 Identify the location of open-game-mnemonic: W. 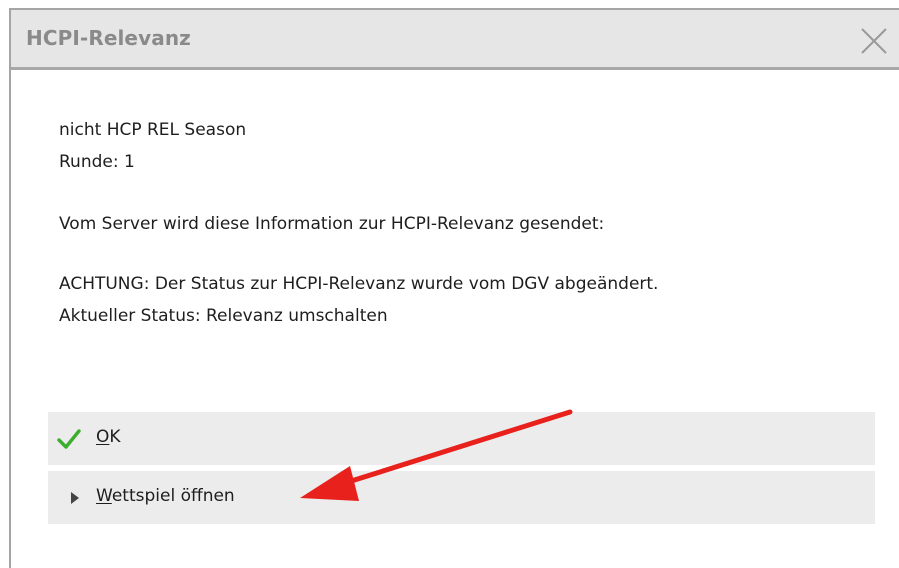
(104, 496).